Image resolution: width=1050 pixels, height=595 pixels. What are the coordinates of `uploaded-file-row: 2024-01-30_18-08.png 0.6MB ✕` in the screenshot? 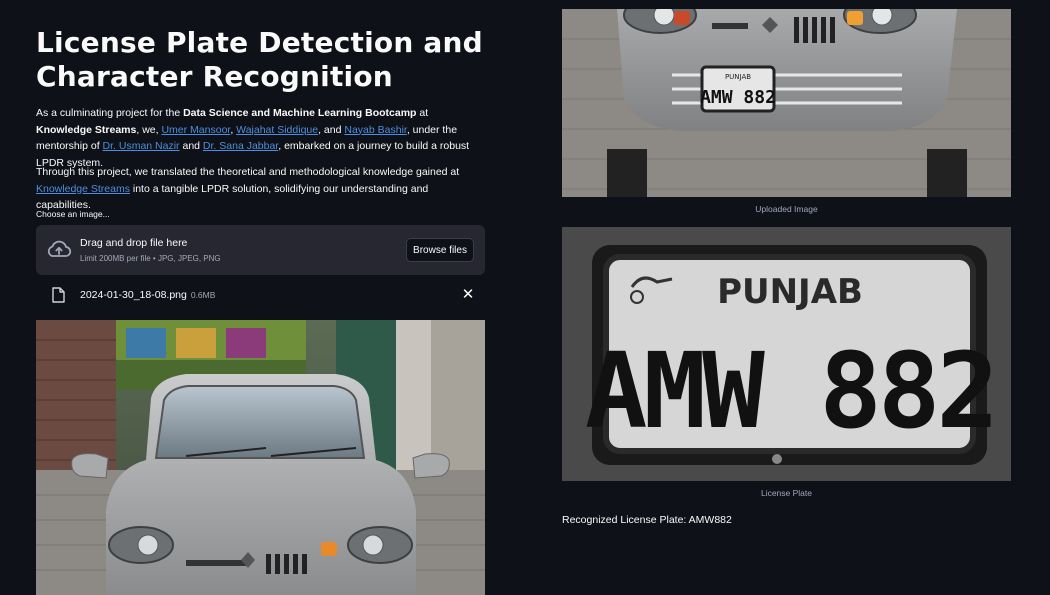 It's located at (260, 295).